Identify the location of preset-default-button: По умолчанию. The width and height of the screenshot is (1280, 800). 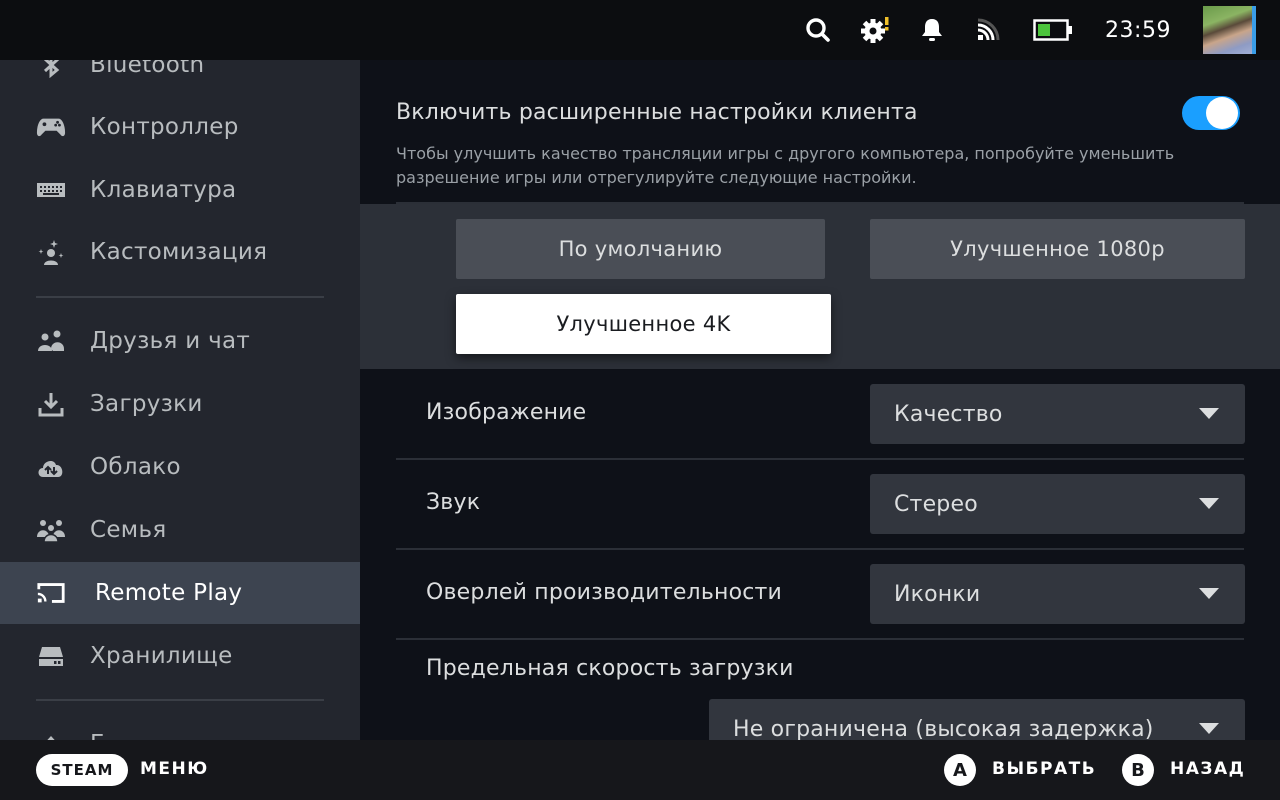
(640, 249).